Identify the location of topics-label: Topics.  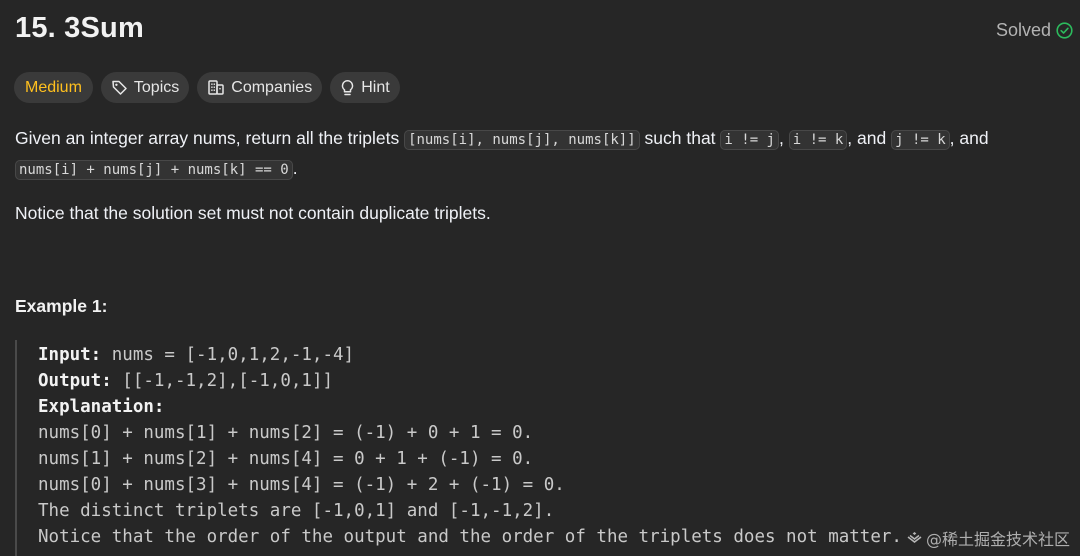
(156, 87).